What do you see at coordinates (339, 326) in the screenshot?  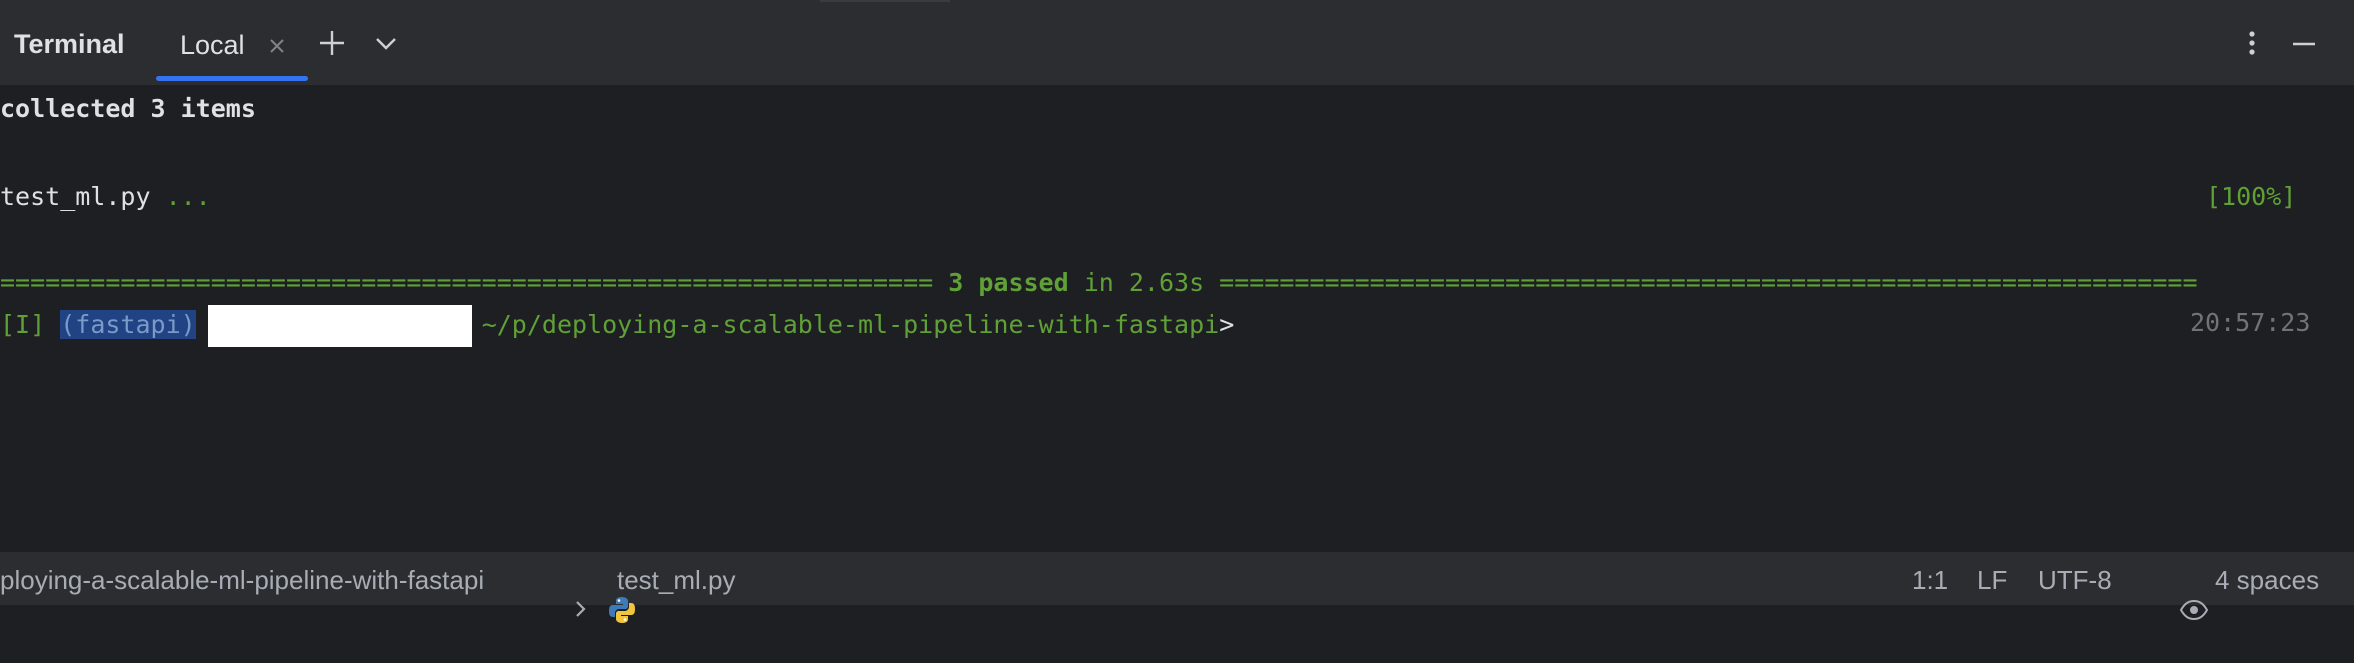 I see `redacted-block` at bounding box center [339, 326].